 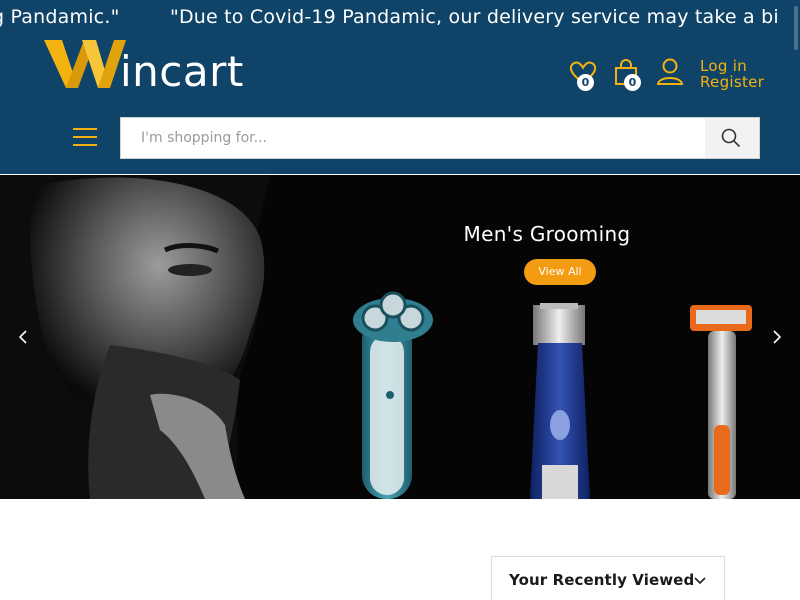 I want to click on wishlist-button: 0, so click(x=583, y=74).